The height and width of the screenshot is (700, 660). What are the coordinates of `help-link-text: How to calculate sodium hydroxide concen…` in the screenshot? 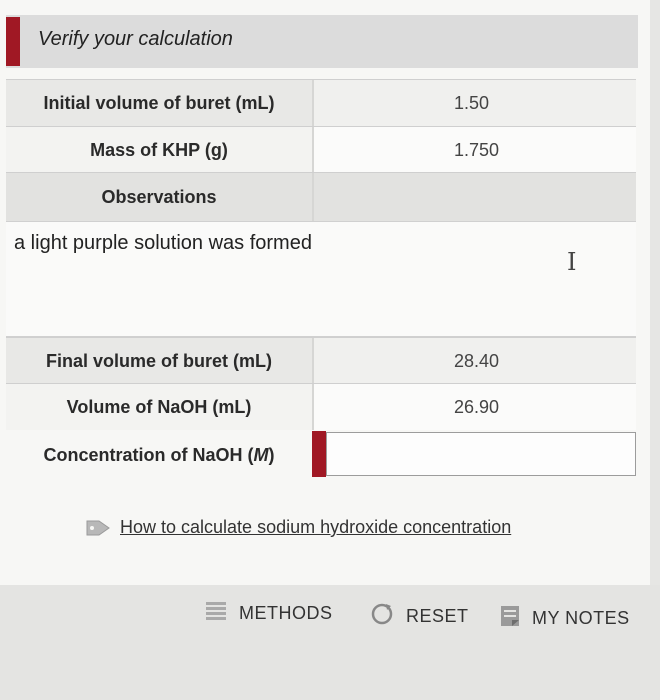 It's located at (315, 527).